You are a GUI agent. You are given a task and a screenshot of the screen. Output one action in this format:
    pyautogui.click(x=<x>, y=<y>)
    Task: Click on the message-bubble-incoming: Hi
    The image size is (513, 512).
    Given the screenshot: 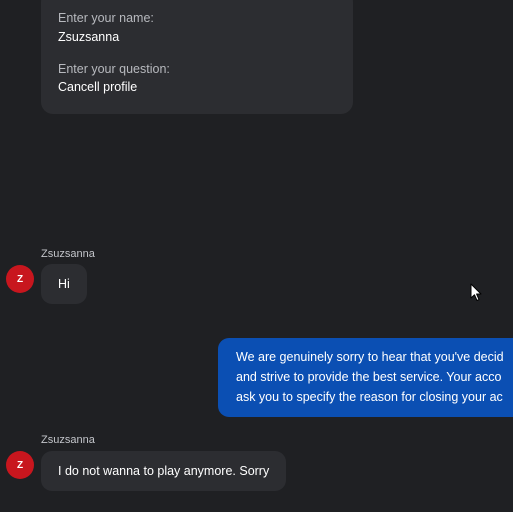 What is the action you would take?
    pyautogui.click(x=64, y=284)
    